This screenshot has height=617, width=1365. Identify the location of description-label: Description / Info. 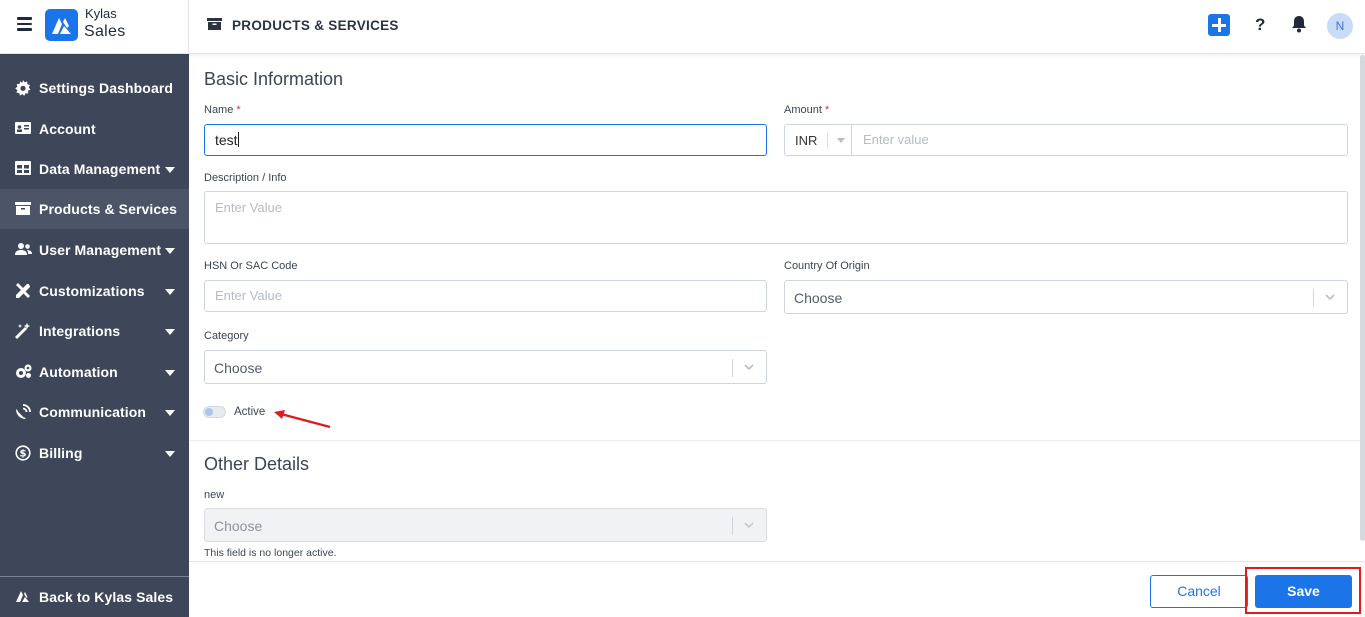
(245, 178).